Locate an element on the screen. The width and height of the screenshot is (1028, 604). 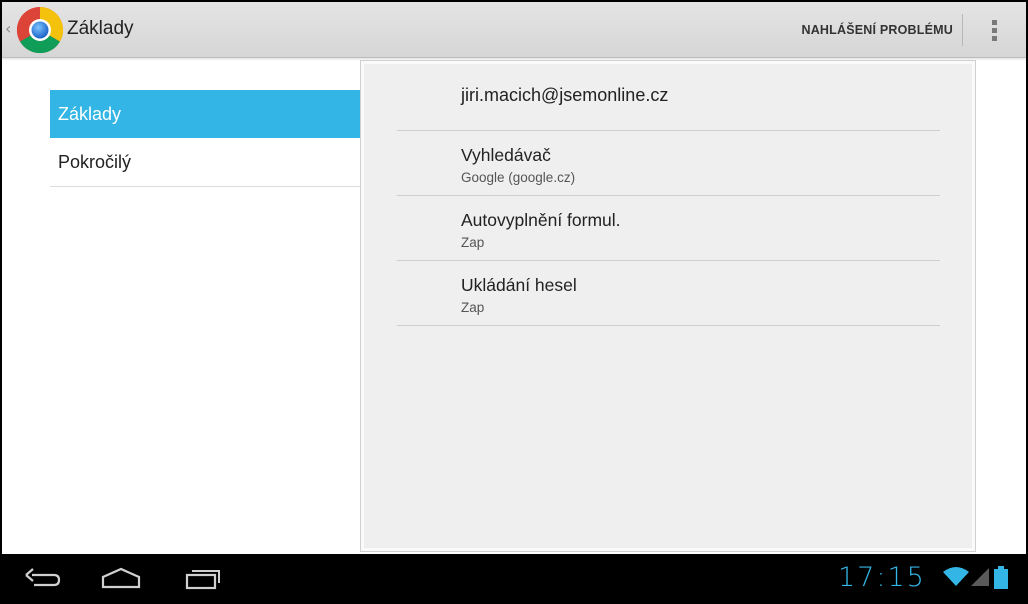
account-preference: jiri.macich@jsemonline.cz is located at coordinates (668, 96).